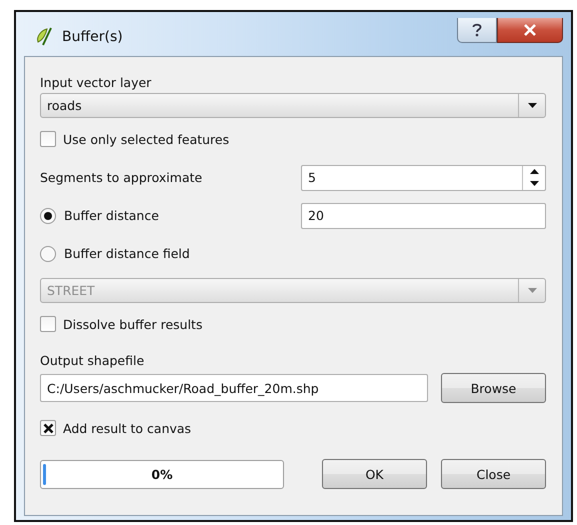 This screenshot has width=577, height=525. Describe the element at coordinates (293, 105) in the screenshot. I see `layer-dropdown: roads` at that location.